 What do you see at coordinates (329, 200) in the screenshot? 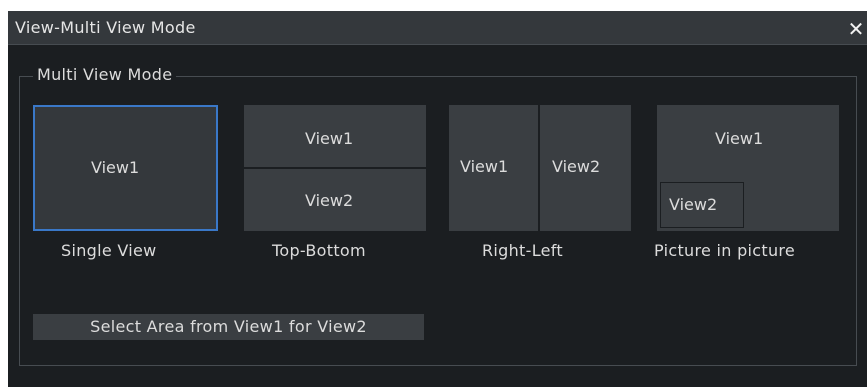
I see `top-bottom-view2-label: View2` at bounding box center [329, 200].